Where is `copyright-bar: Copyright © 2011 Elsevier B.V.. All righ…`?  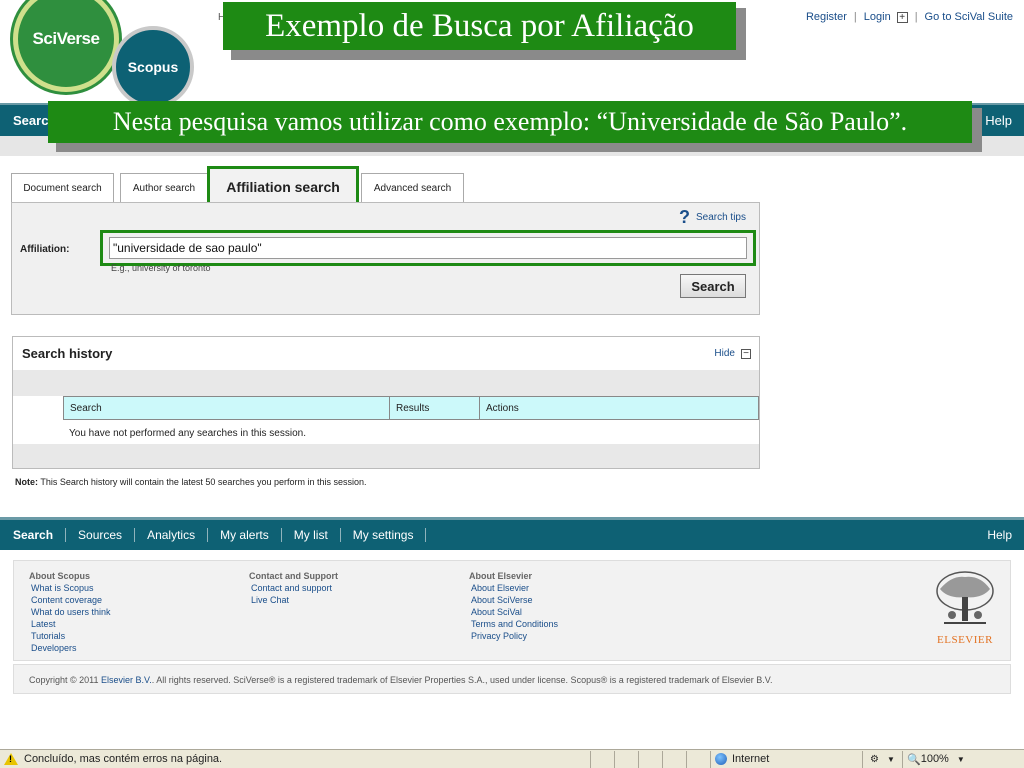
copyright-bar: Copyright © 2011 Elsevier B.V.. All righ… is located at coordinates (512, 679).